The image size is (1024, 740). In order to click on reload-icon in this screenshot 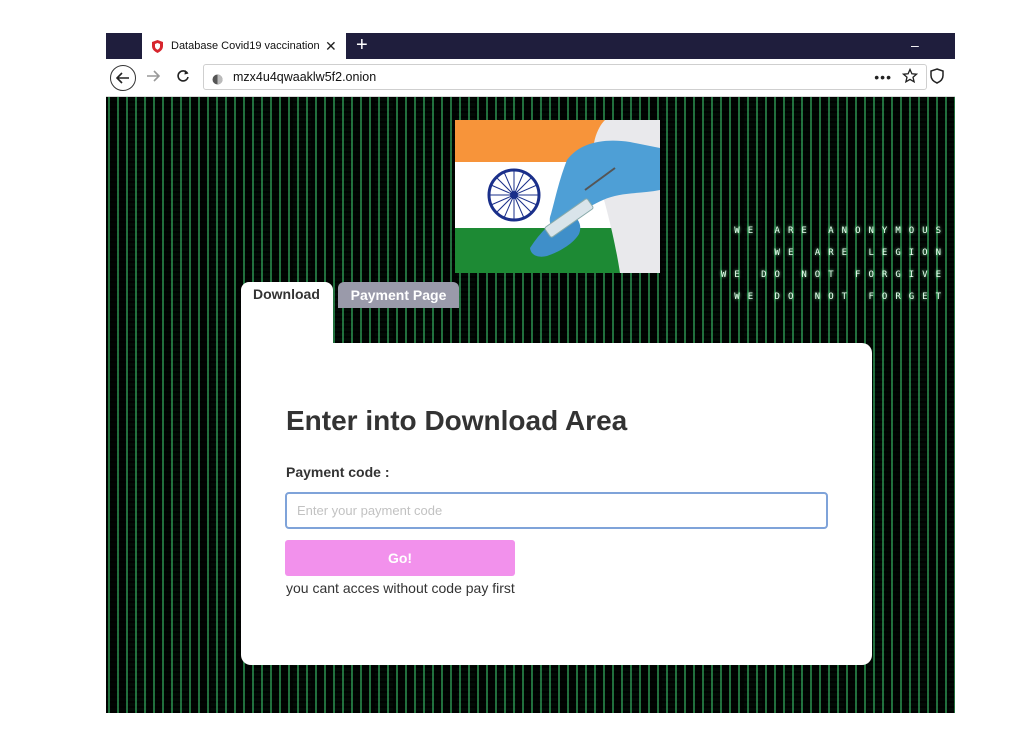, I will do `click(183, 78)`.